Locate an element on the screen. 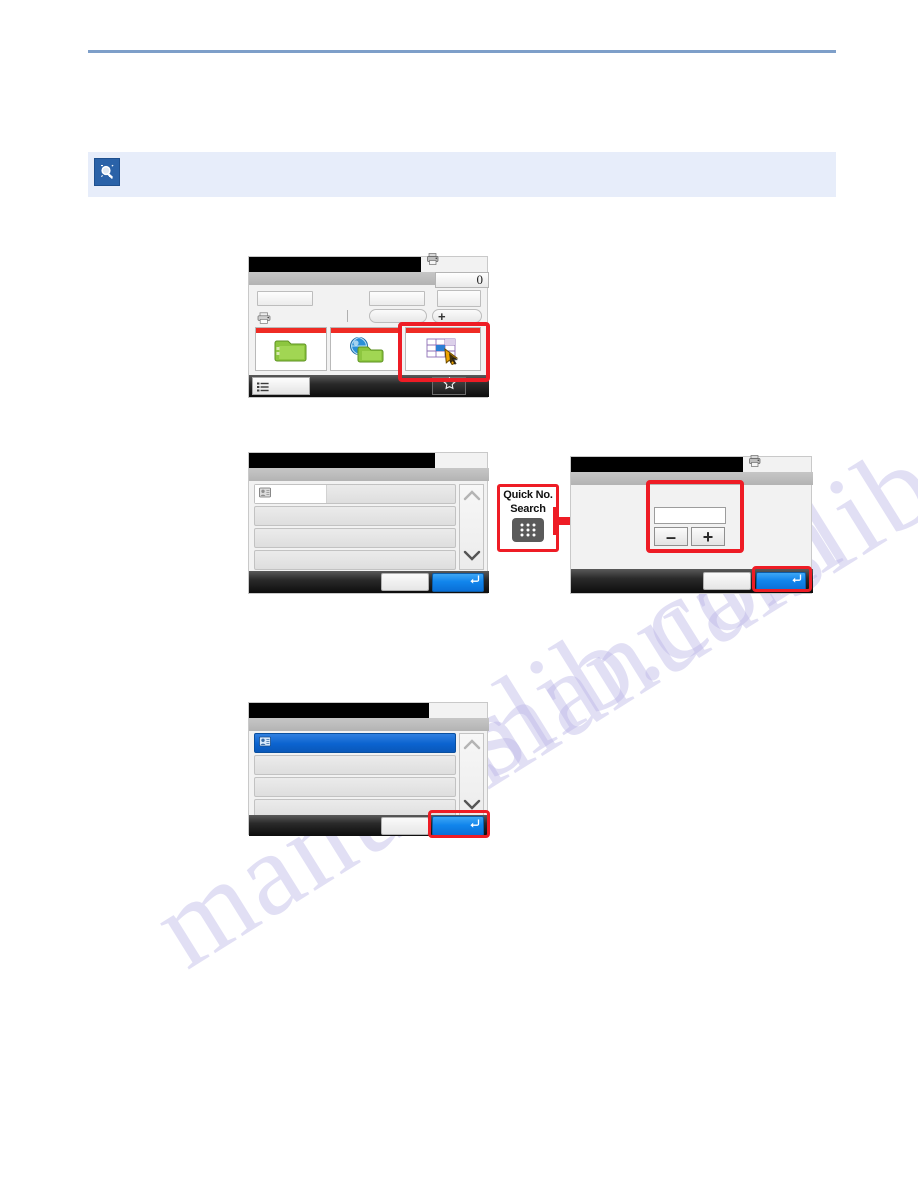  header-rule is located at coordinates (462, 51).